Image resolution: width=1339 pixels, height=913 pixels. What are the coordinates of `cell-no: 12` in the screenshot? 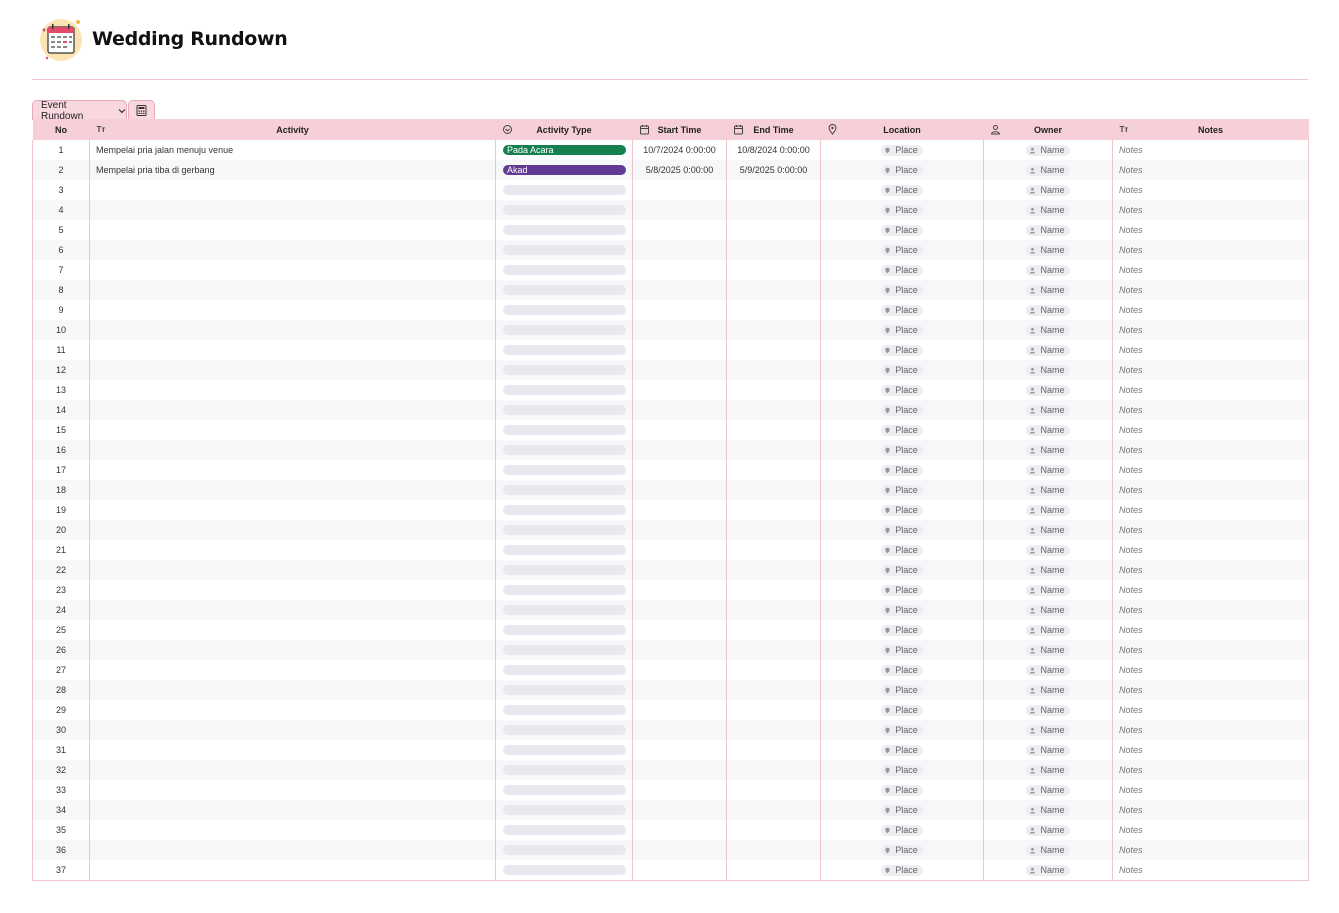 It's located at (61, 370).